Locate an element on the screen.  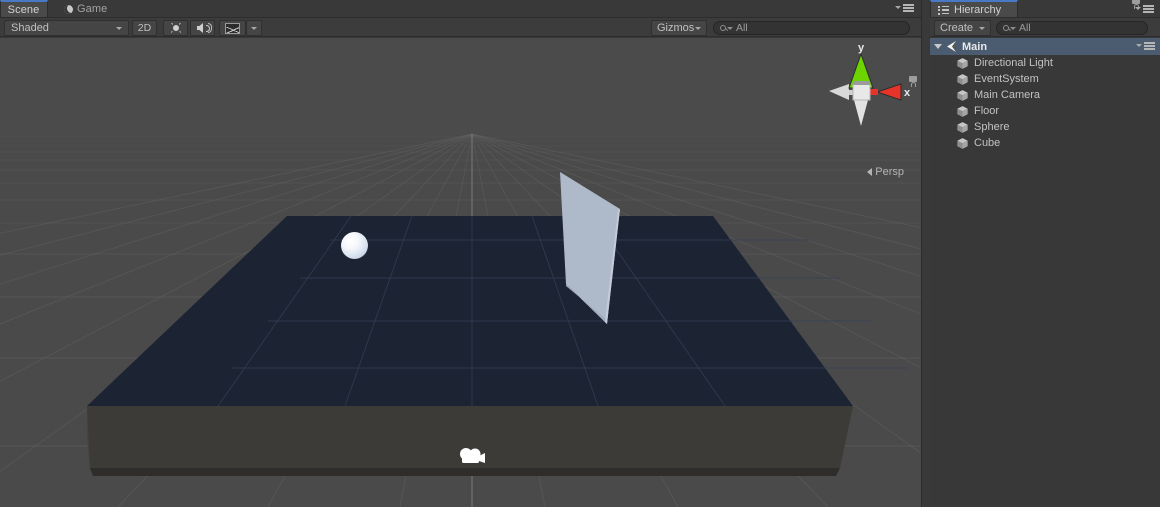
hierarchy-item: Sphere is located at coordinates (1045, 127).